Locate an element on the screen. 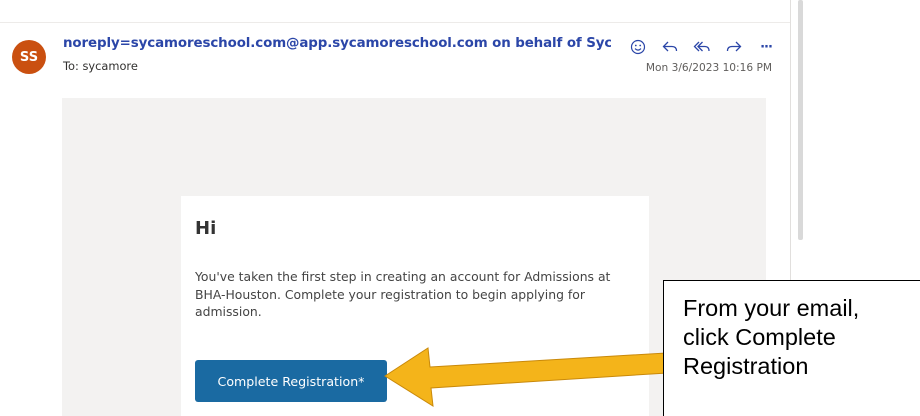  message-date: Mon 3/6/2023 10:16 PM is located at coordinates (708, 68).